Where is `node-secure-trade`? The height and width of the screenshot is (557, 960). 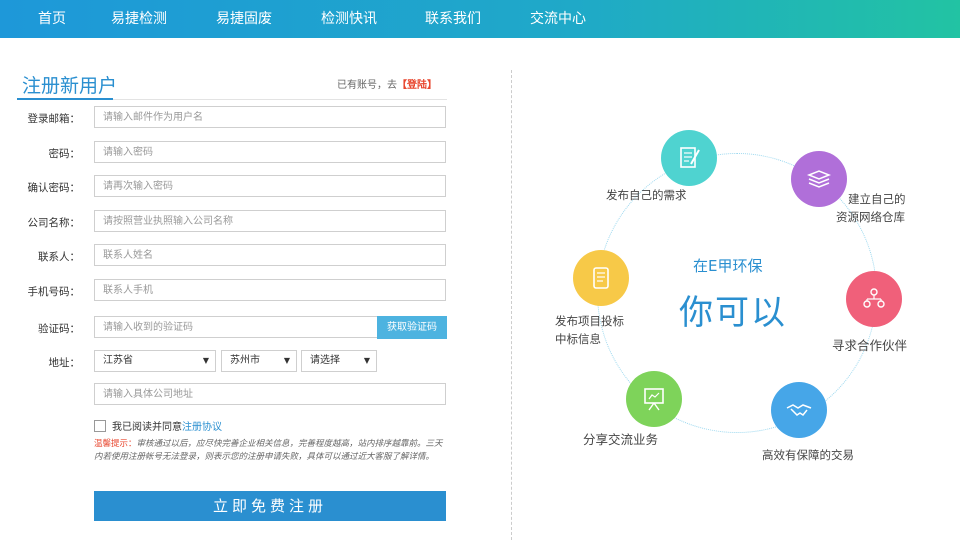 node-secure-trade is located at coordinates (799, 410).